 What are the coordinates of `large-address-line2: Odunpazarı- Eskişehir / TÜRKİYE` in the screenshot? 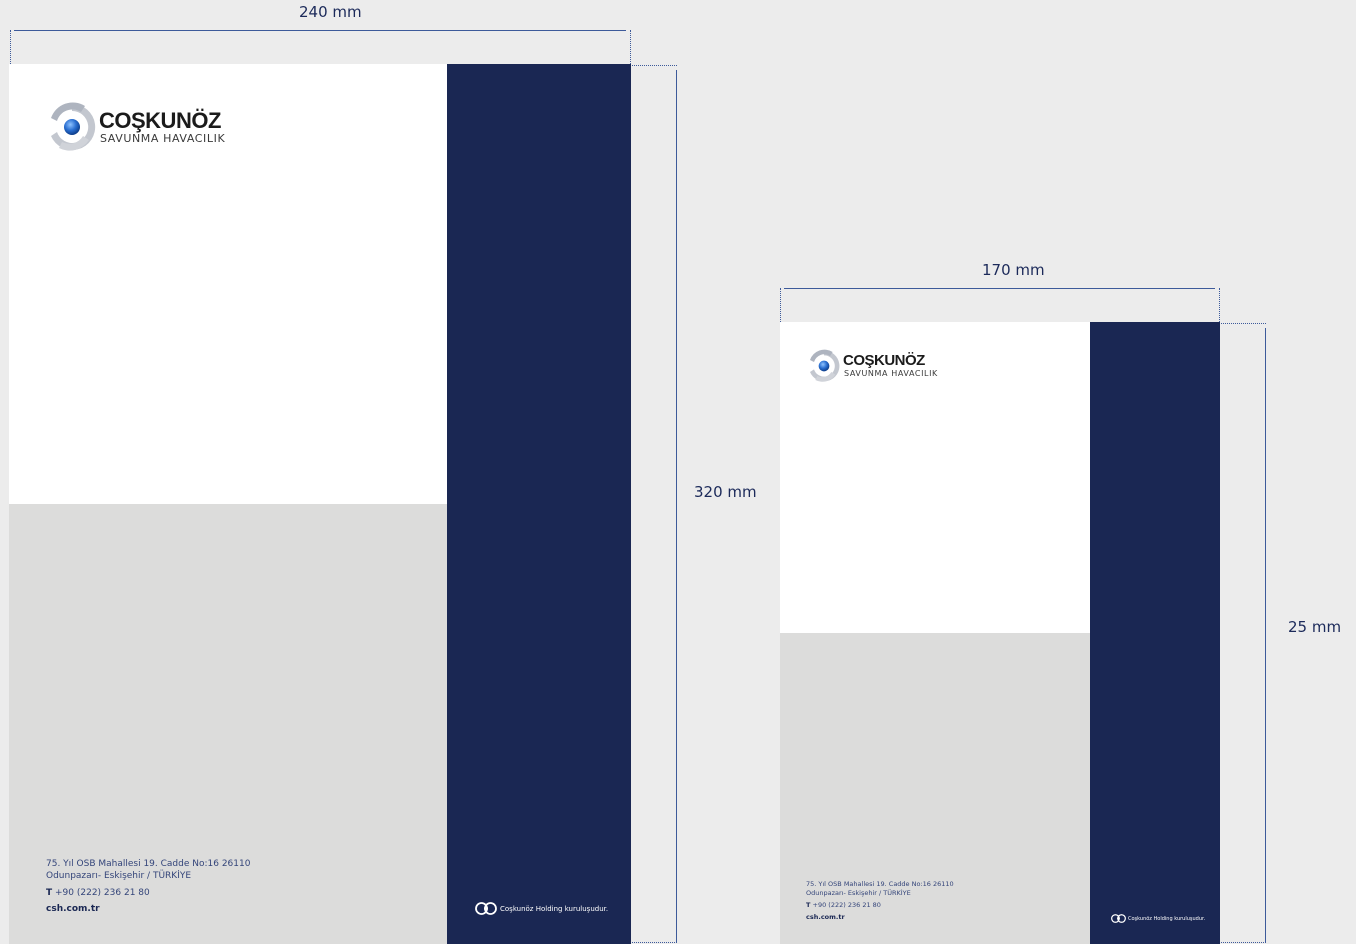 It's located at (119, 876).